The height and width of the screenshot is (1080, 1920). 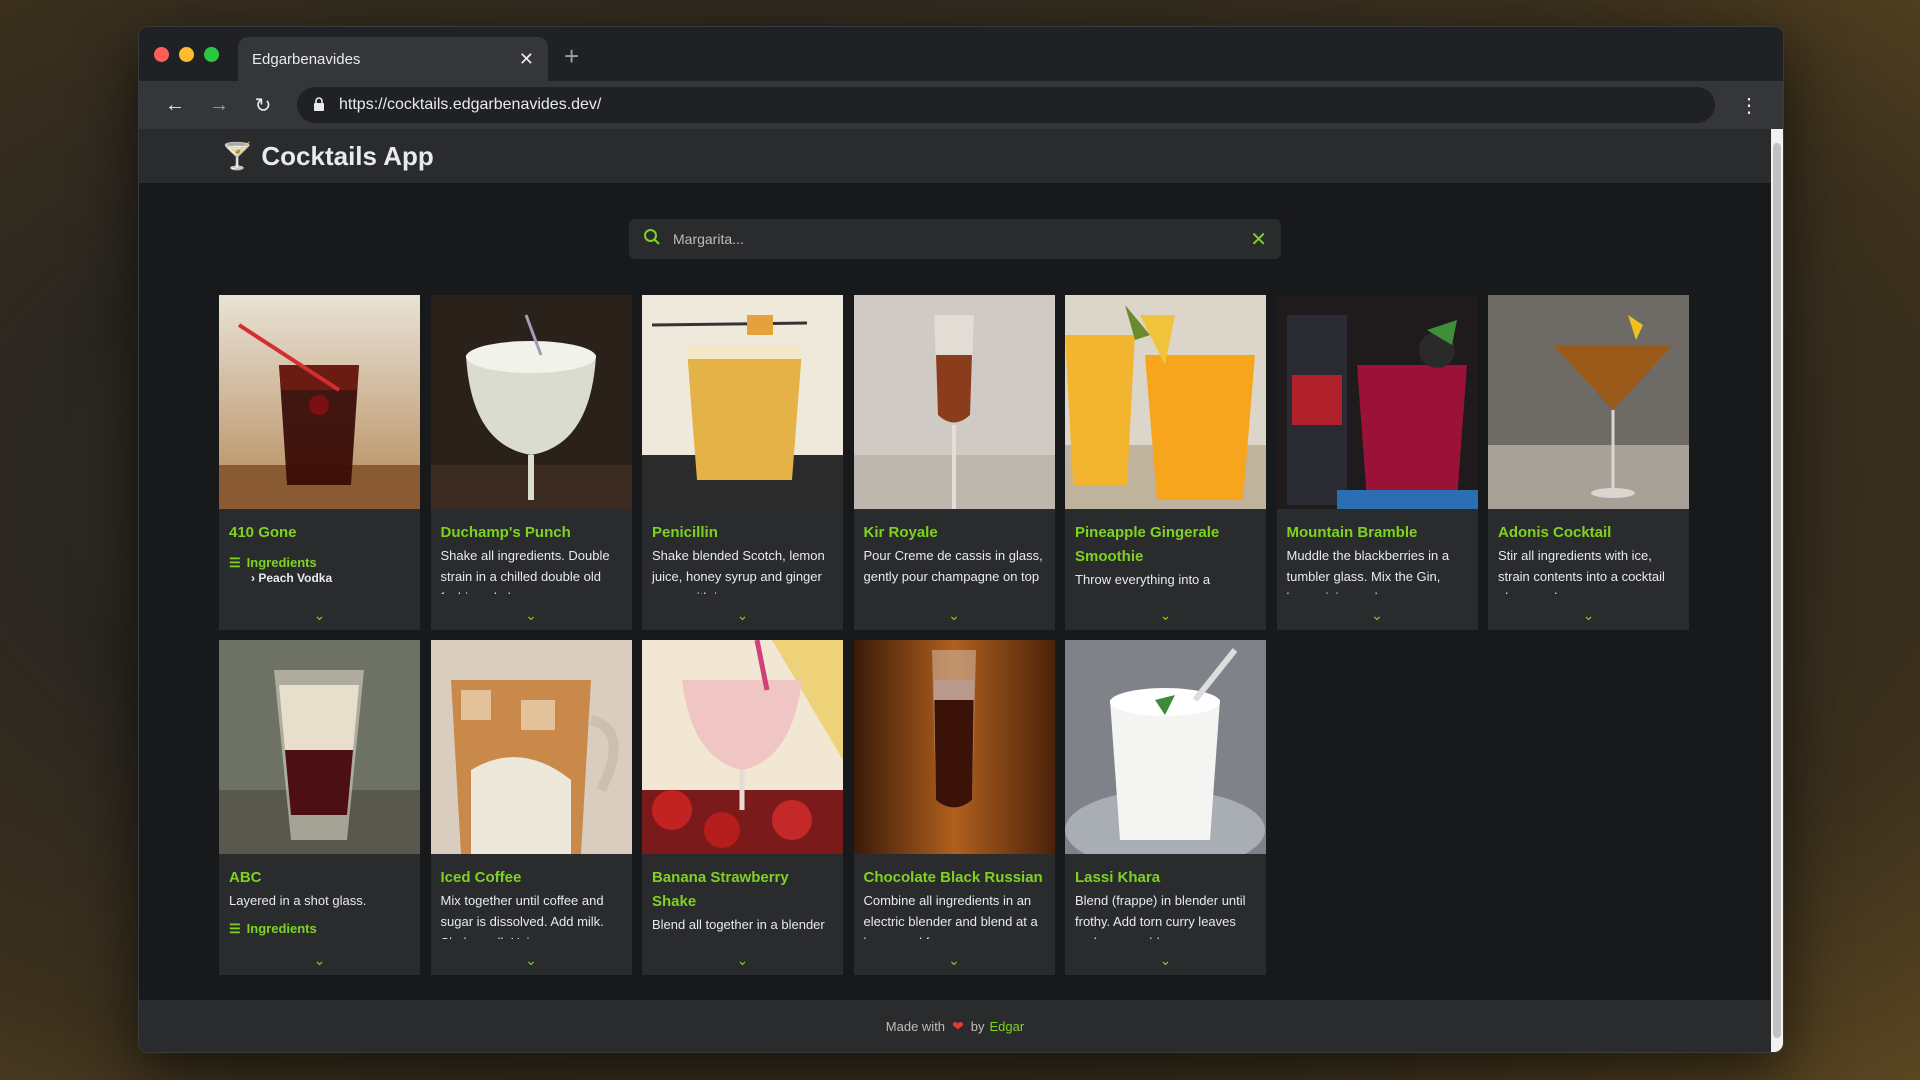 I want to click on cocktail-title: Mountain Bramble, so click(x=1352, y=532).